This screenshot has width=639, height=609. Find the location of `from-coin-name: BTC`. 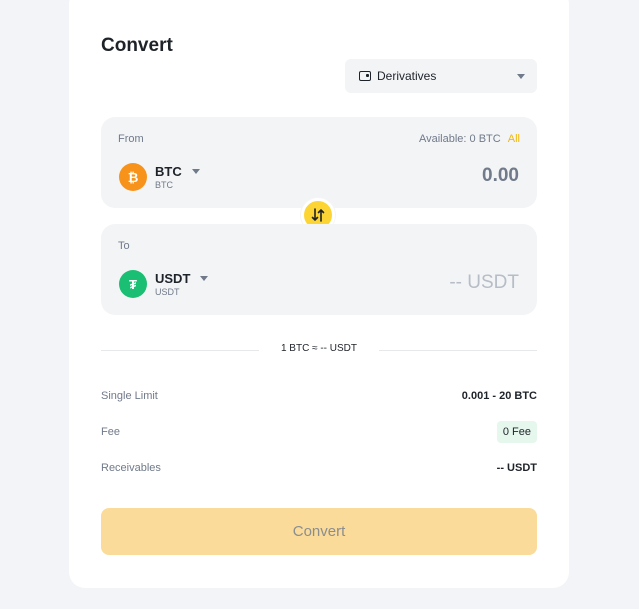

from-coin-name: BTC is located at coordinates (164, 184).